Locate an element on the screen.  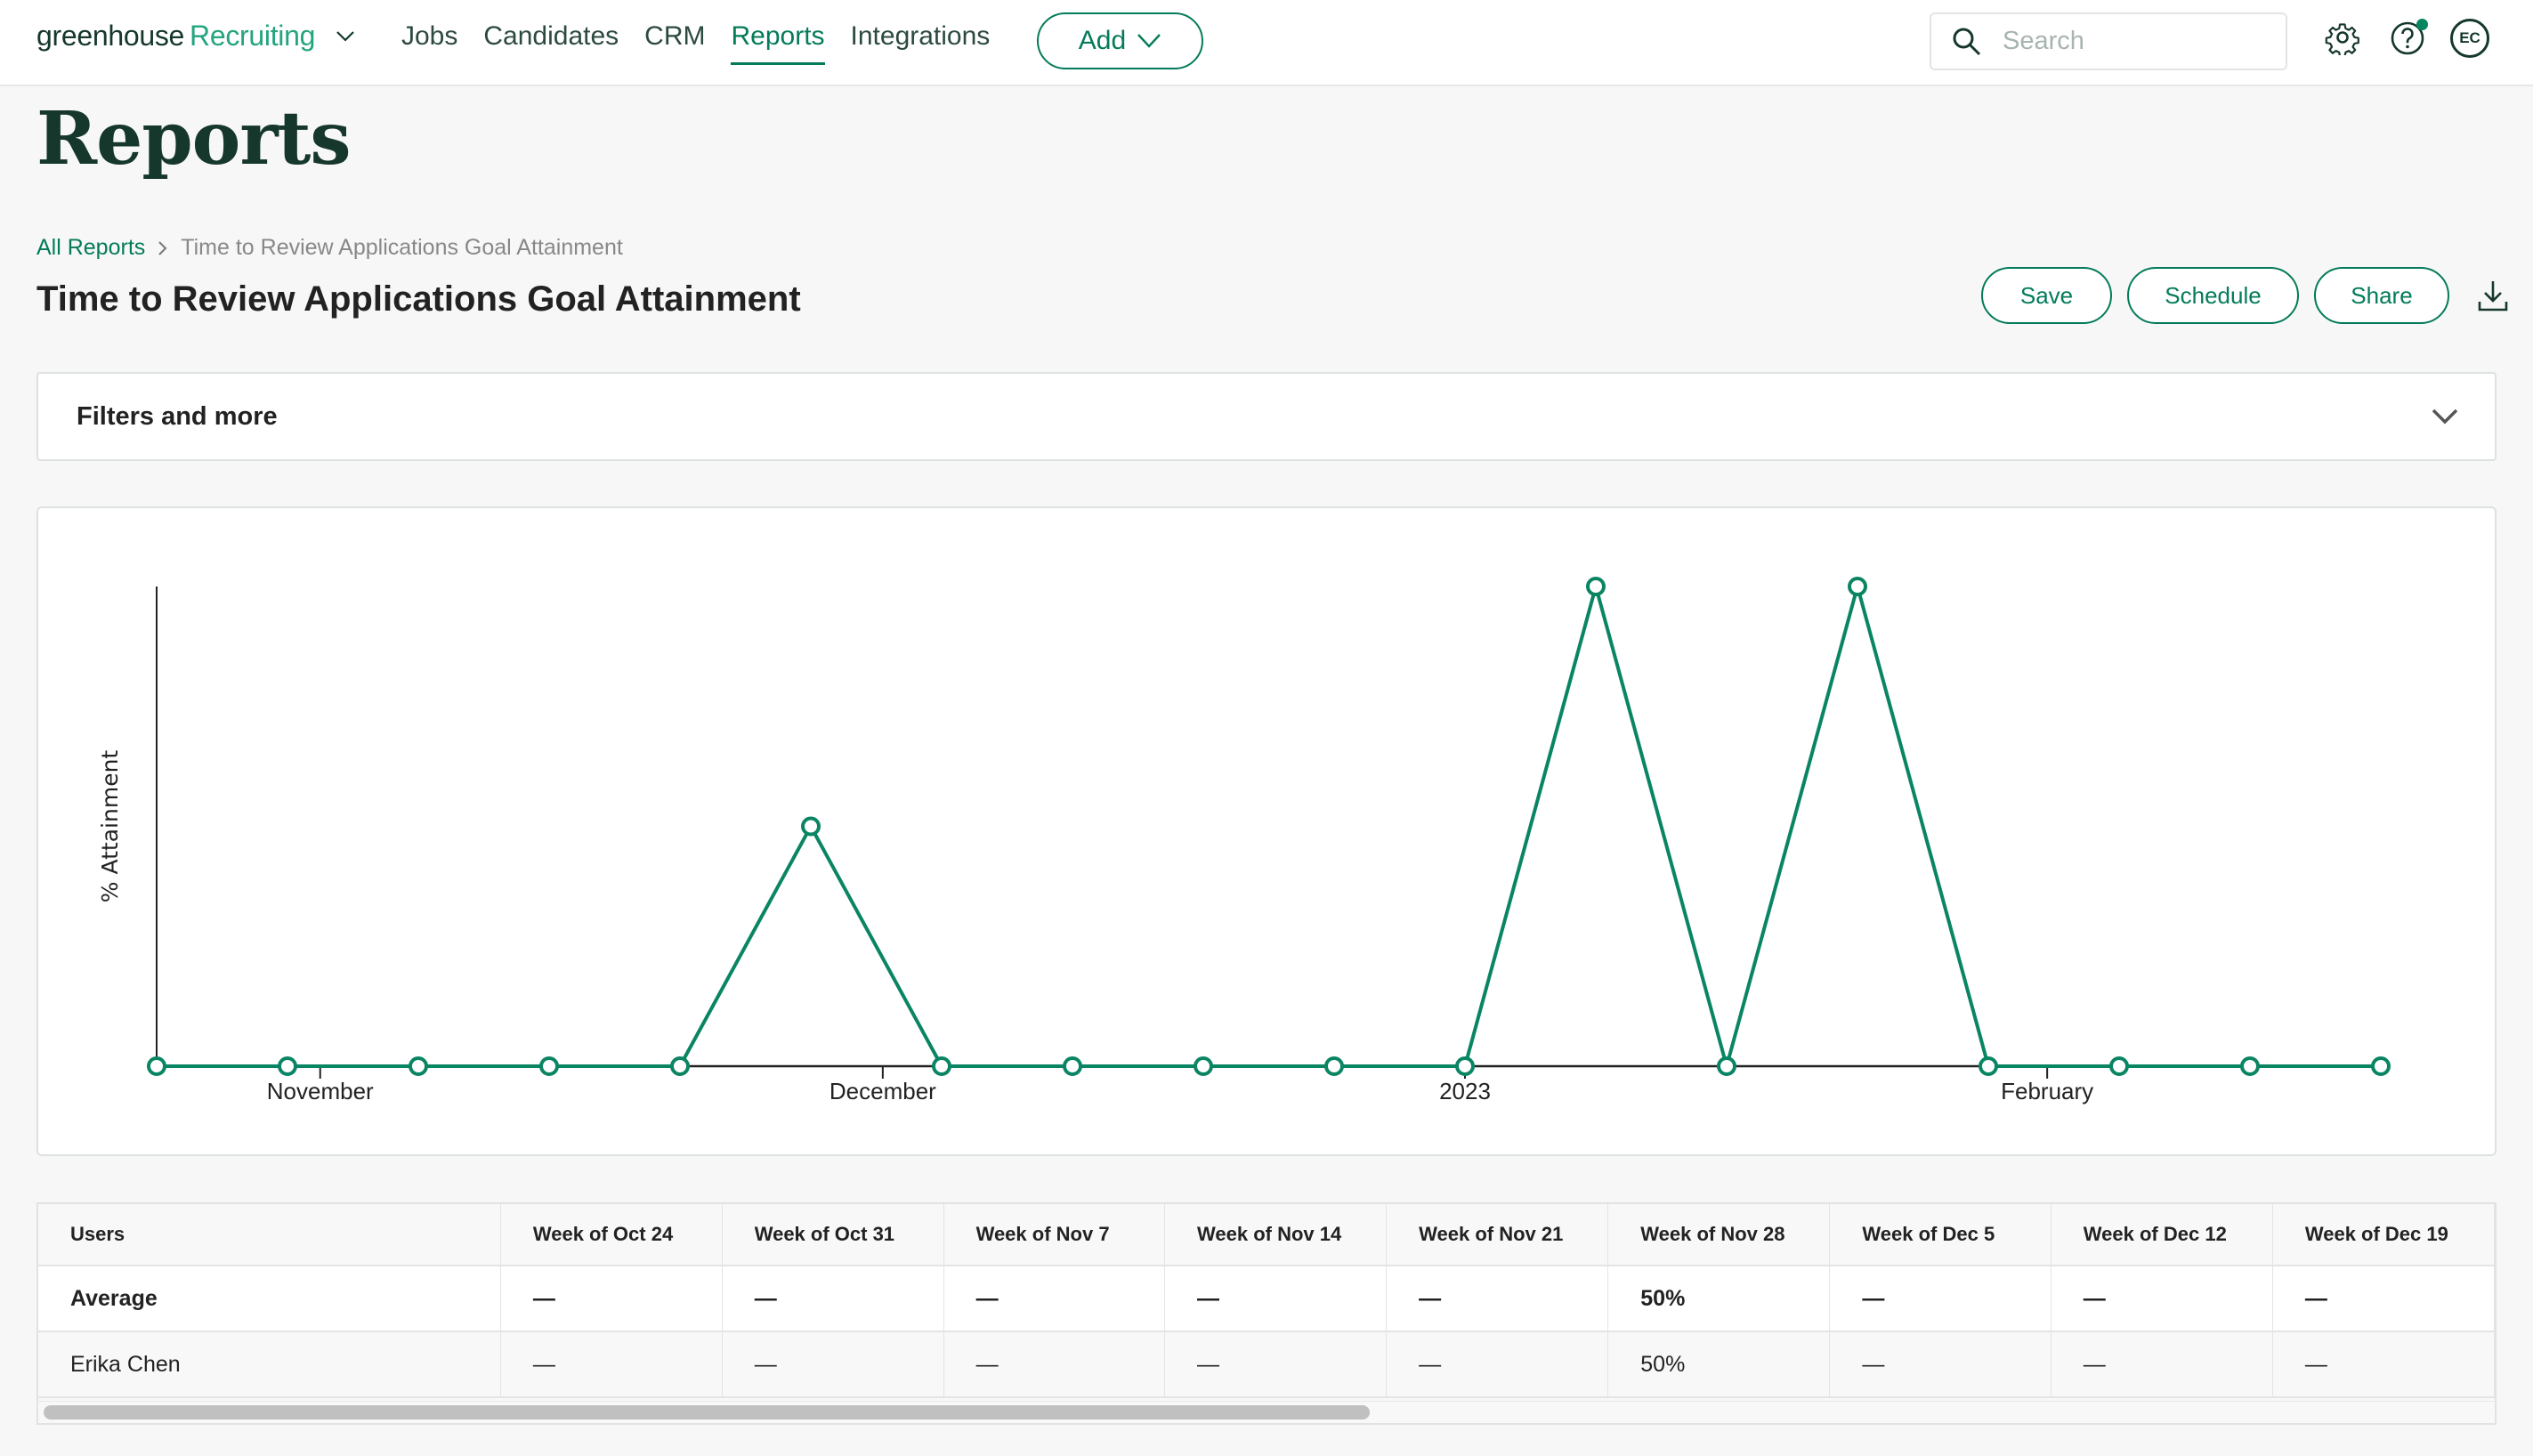
user-avatar: EC is located at coordinates (2469, 38).